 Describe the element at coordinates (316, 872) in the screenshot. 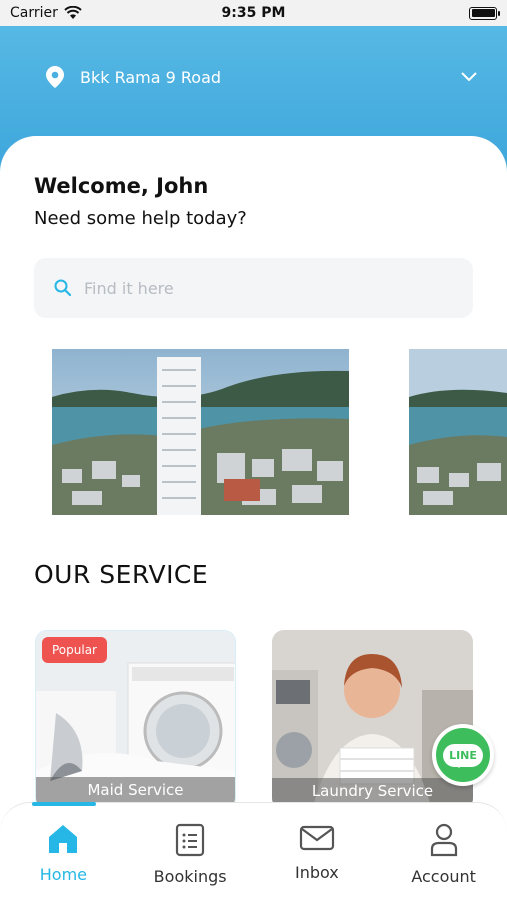

I see `tab-label: Inbox` at that location.